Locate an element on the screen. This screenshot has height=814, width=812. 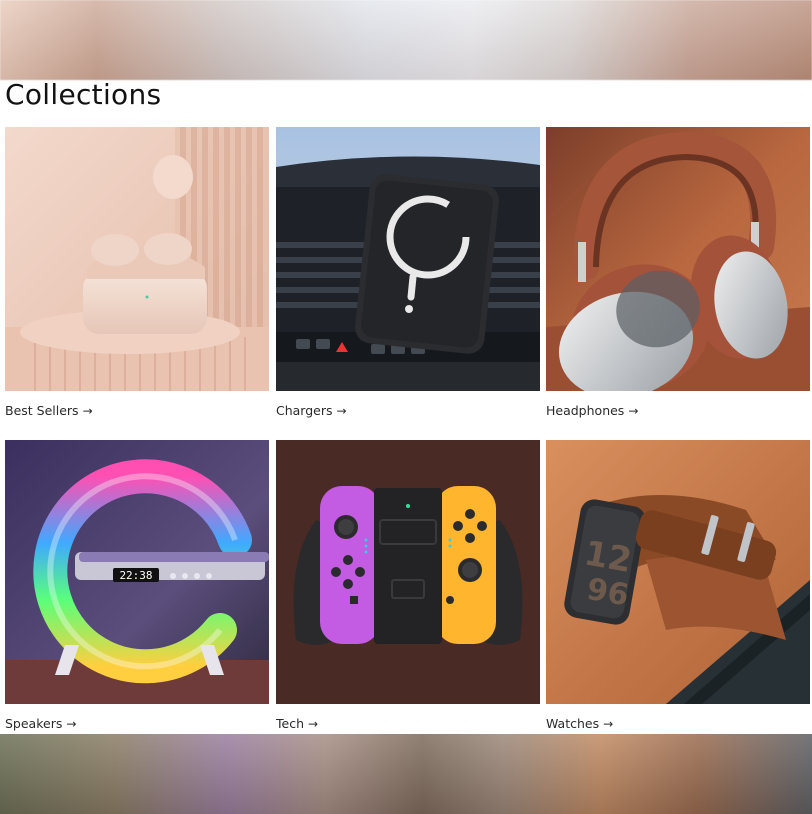
collection-label: Best Sellers is located at coordinates (42, 410).